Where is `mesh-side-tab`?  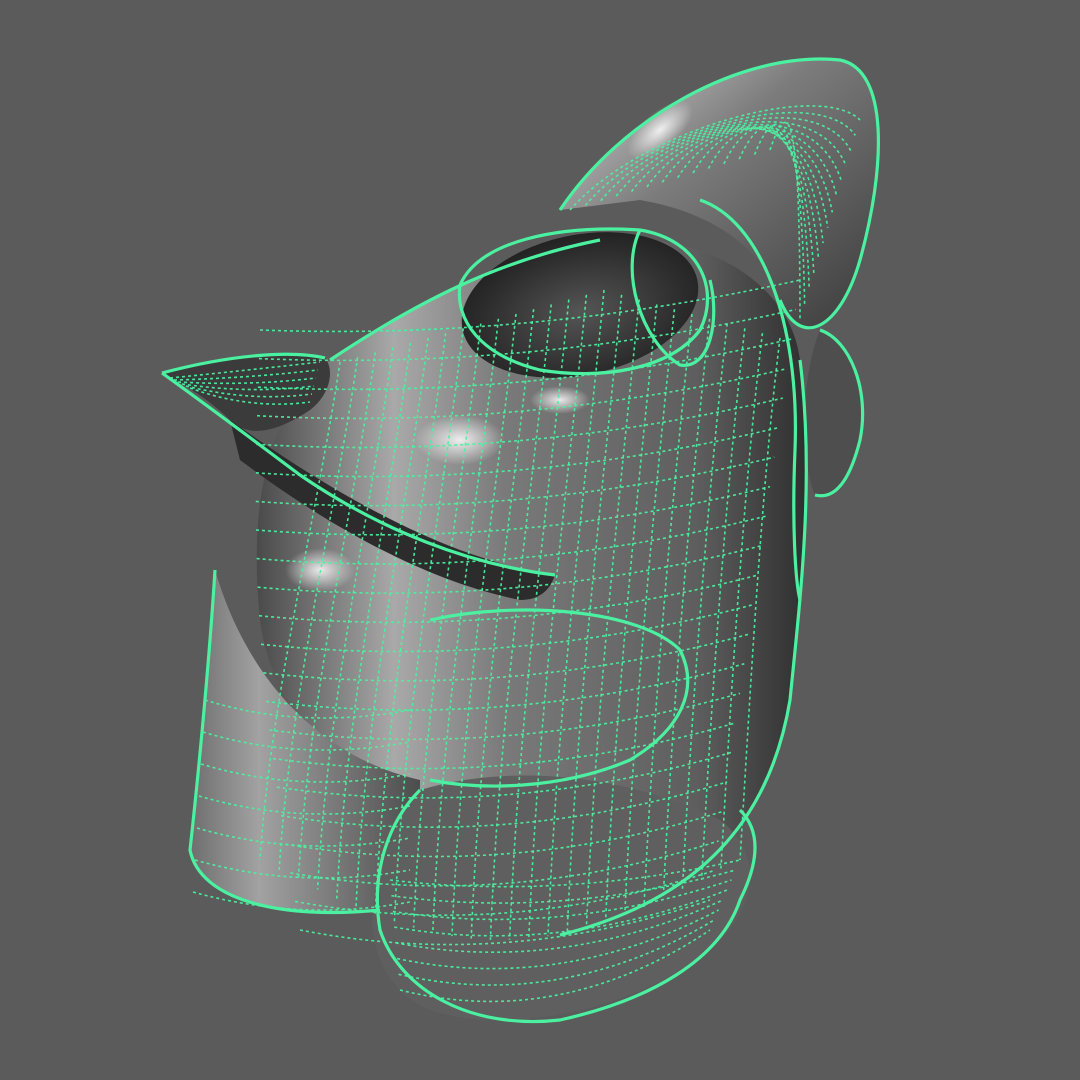
mesh-side-tab is located at coordinates (833, 413).